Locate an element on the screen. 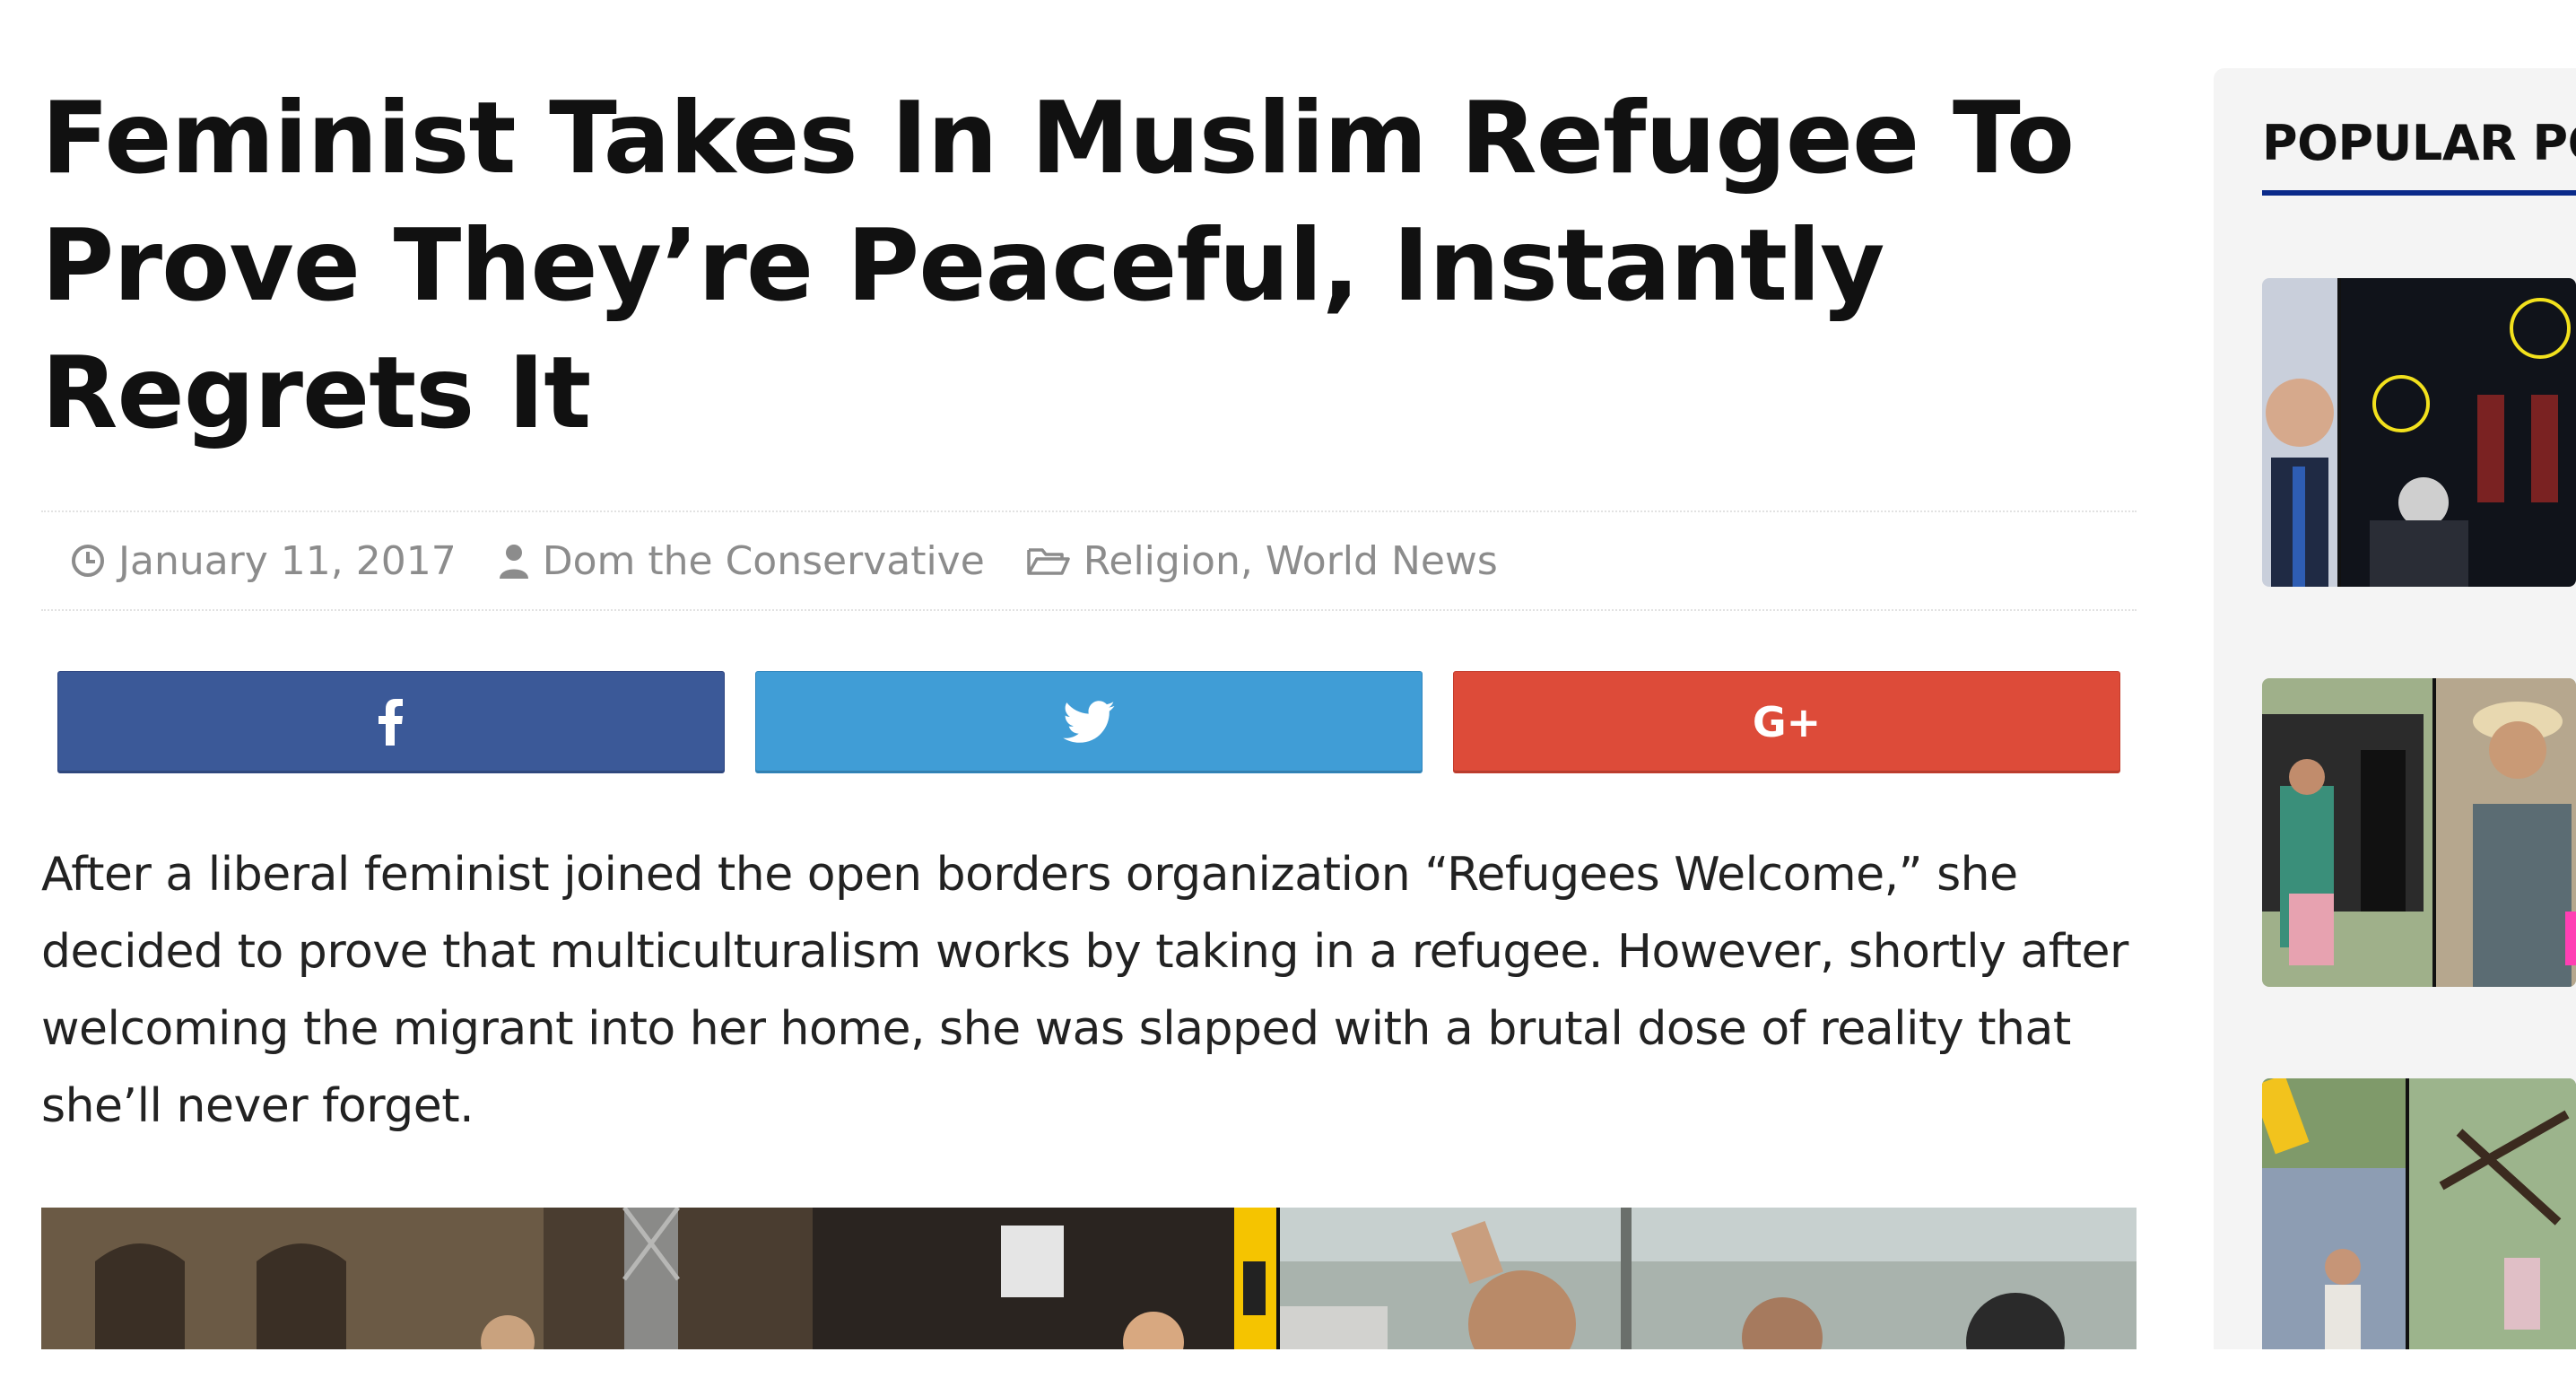 The width and height of the screenshot is (2576, 1387). crowd-scene-left is located at coordinates (658, 1278).